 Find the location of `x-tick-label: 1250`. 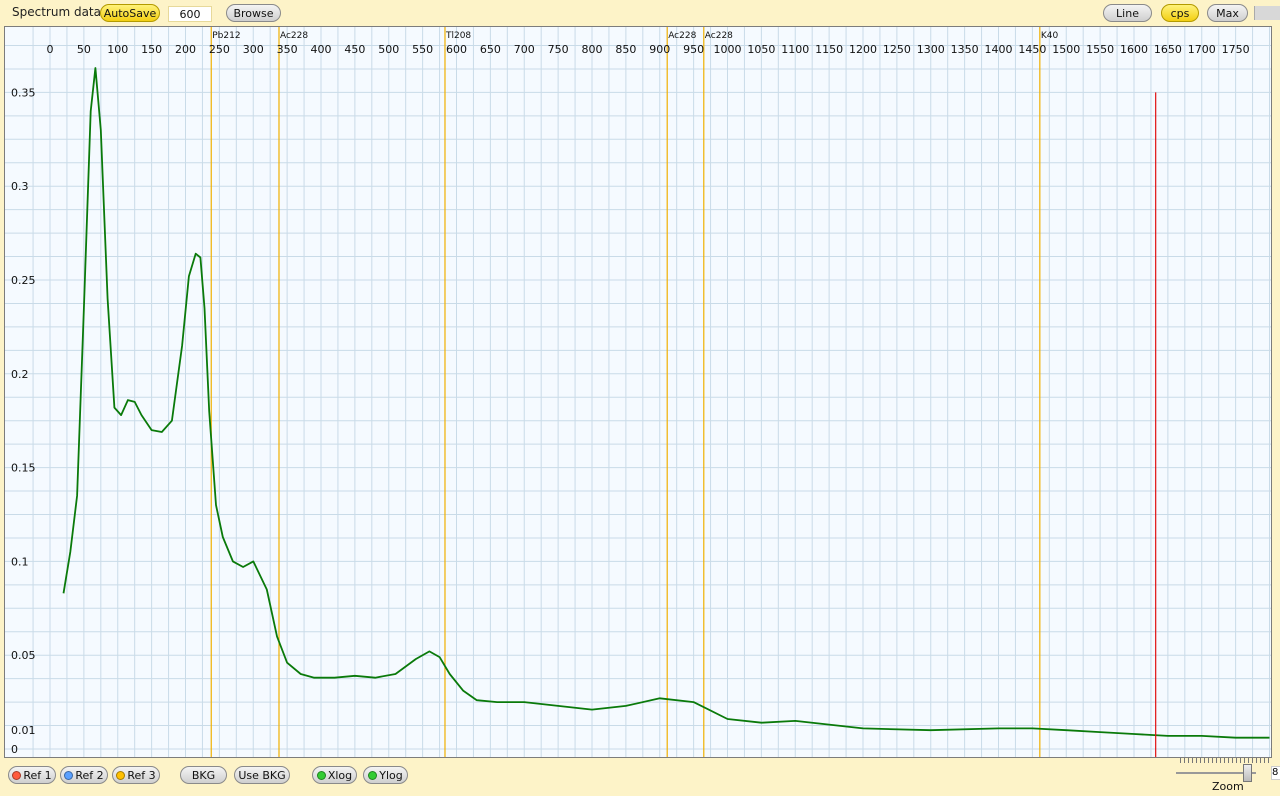

x-tick-label: 1250 is located at coordinates (897, 49).